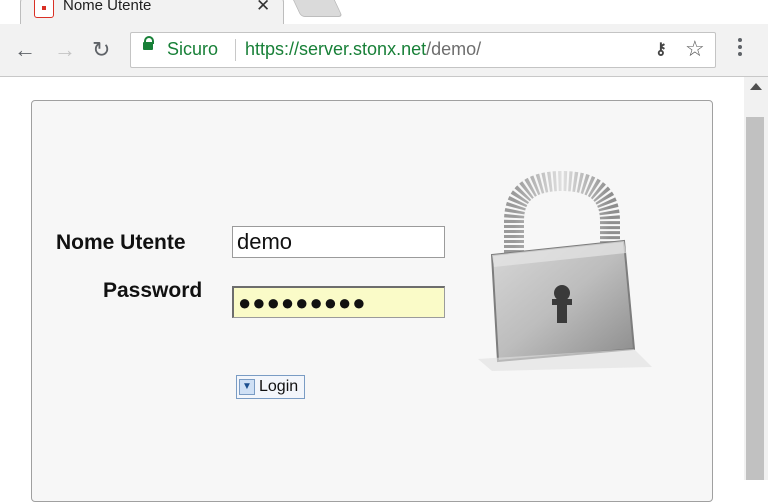 The width and height of the screenshot is (768, 502). Describe the element at coordinates (756, 86) in the screenshot. I see `scroll-up-arrow-icon` at that location.